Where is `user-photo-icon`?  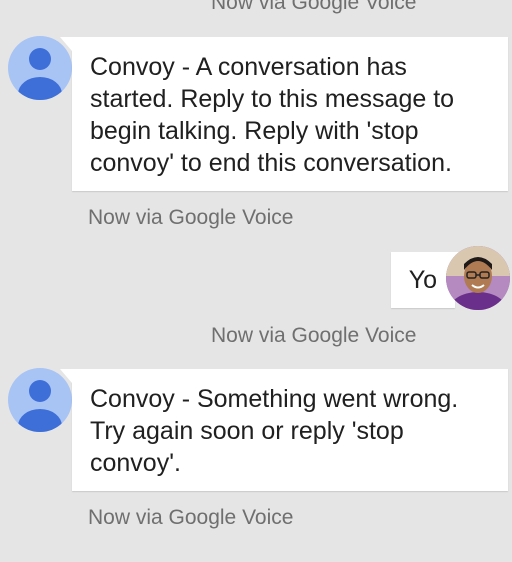
user-photo-icon is located at coordinates (478, 278).